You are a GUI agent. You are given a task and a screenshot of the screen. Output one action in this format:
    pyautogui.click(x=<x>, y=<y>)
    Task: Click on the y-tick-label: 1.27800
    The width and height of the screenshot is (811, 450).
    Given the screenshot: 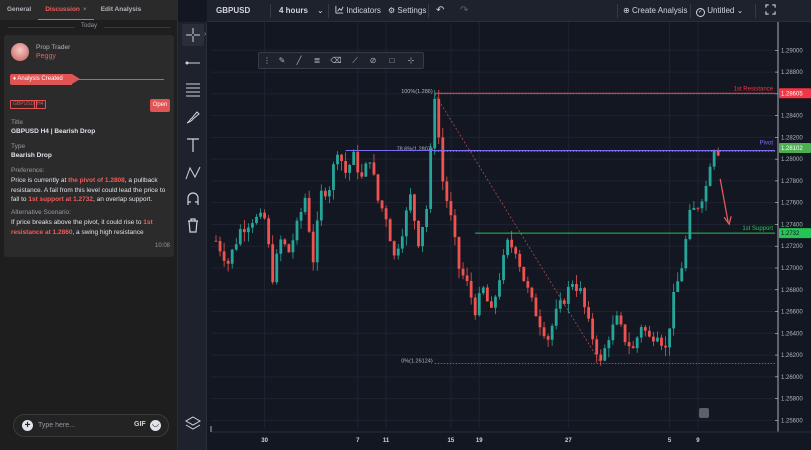 What is the action you would take?
    pyautogui.click(x=792, y=182)
    